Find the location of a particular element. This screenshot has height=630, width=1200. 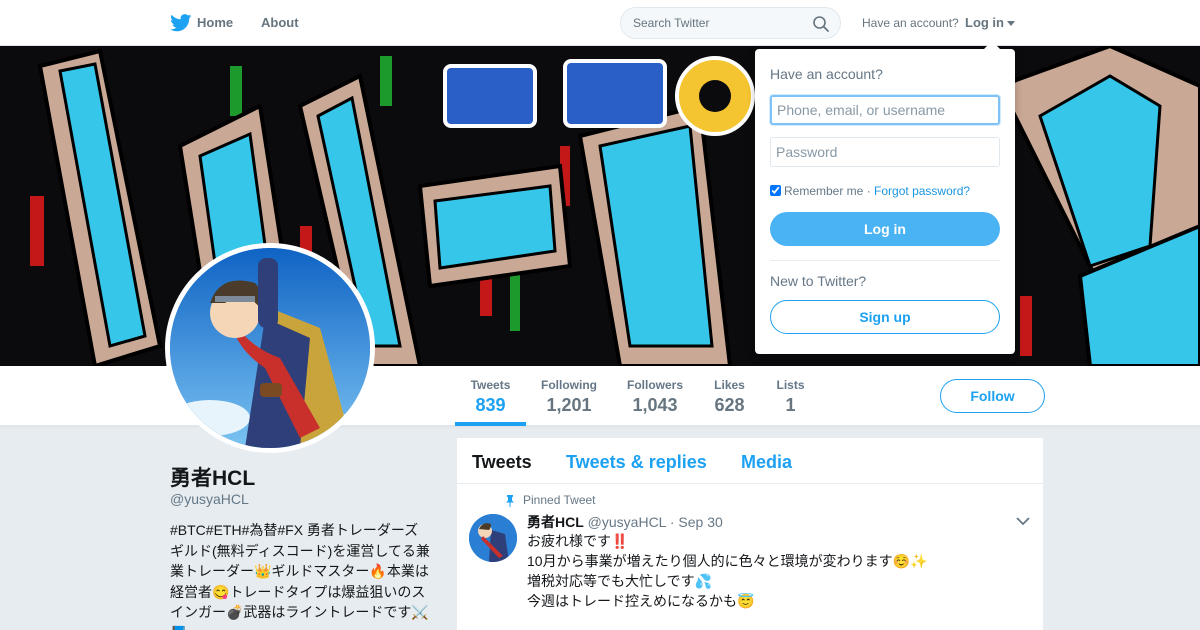

avatar-illustration is located at coordinates (270, 348).